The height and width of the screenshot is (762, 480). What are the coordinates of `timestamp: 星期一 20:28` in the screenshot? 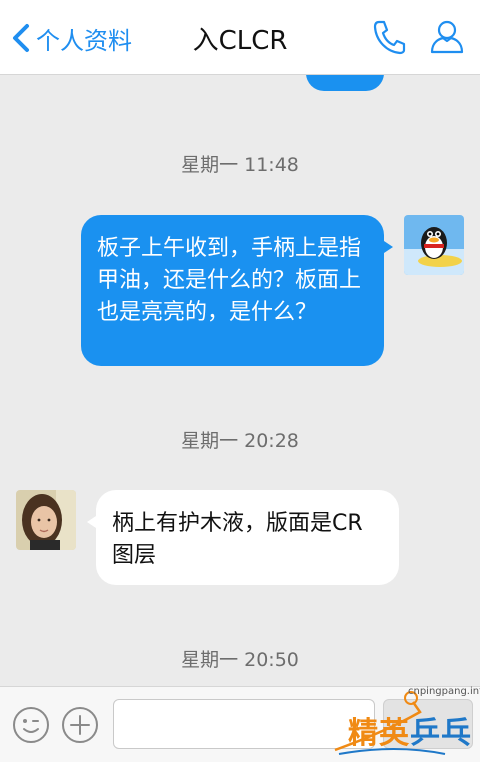 It's located at (240, 441).